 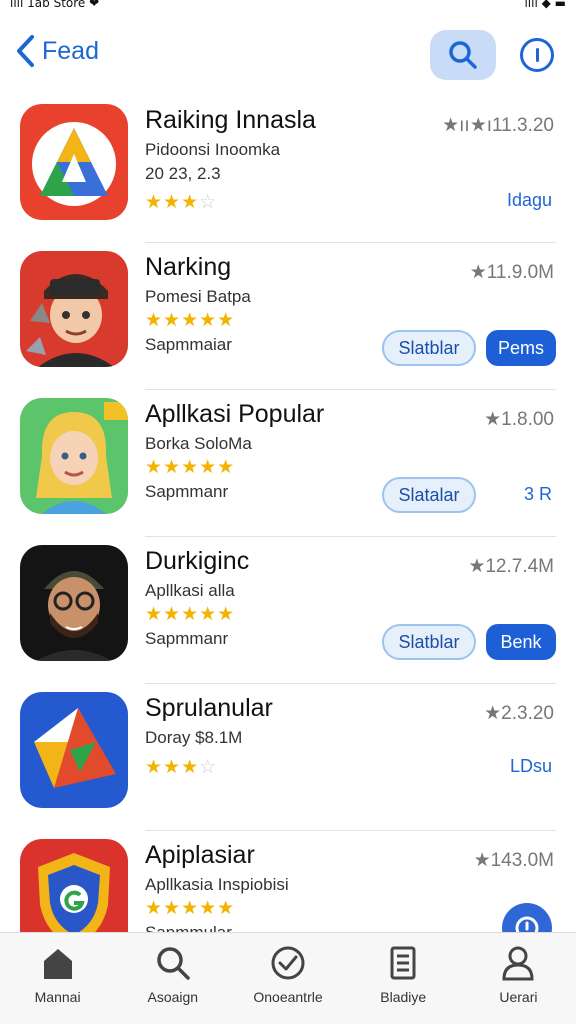 What do you see at coordinates (230, 120) in the screenshot?
I see `app-name: Raiking Innasla` at bounding box center [230, 120].